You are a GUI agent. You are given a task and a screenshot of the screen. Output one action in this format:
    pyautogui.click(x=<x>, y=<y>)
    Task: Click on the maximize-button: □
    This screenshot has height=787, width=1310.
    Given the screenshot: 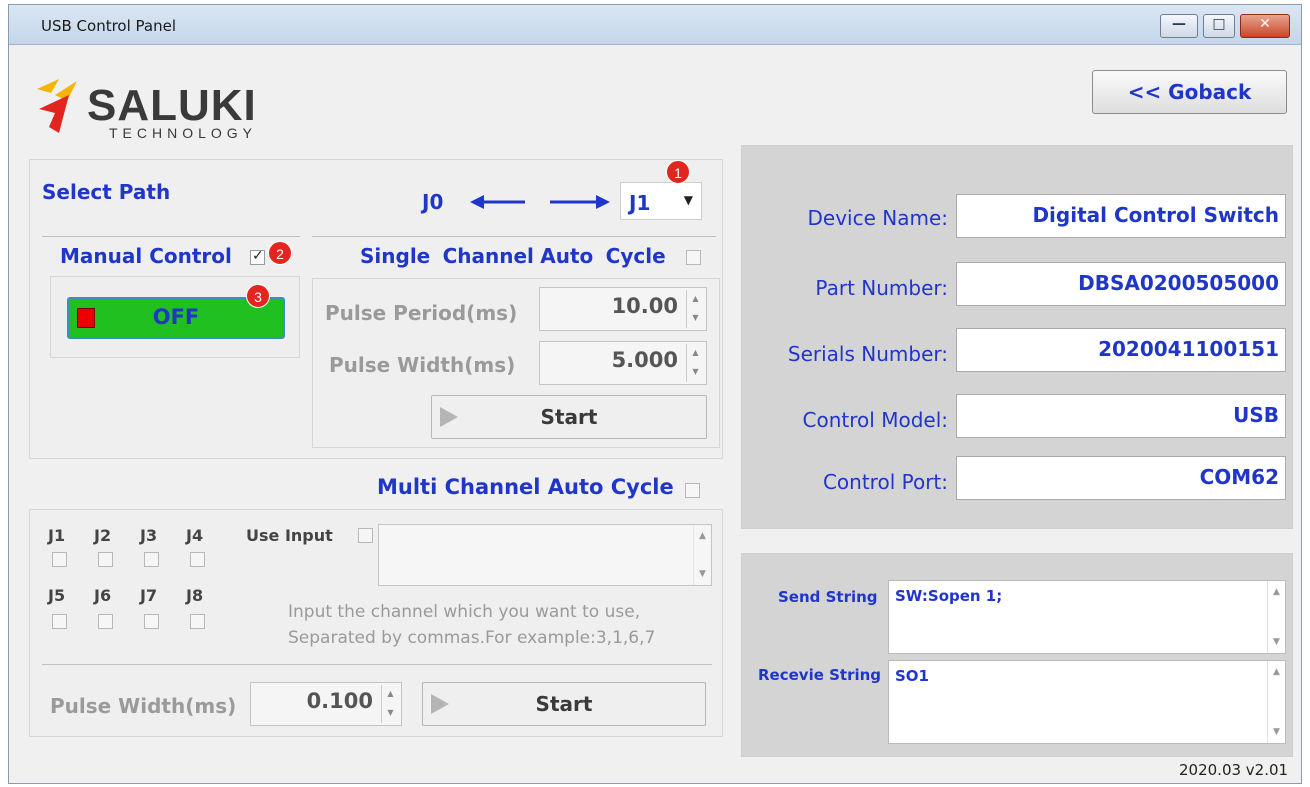 What is the action you would take?
    pyautogui.click(x=1219, y=26)
    